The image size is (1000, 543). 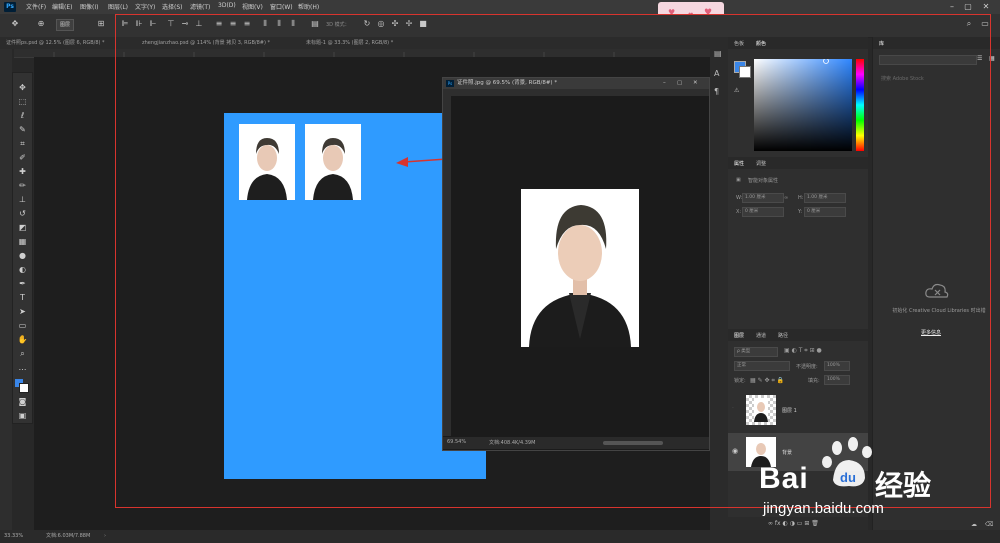 What do you see at coordinates (10, 7) in the screenshot?
I see `photoshop-logo-icon: Ps` at bounding box center [10, 7].